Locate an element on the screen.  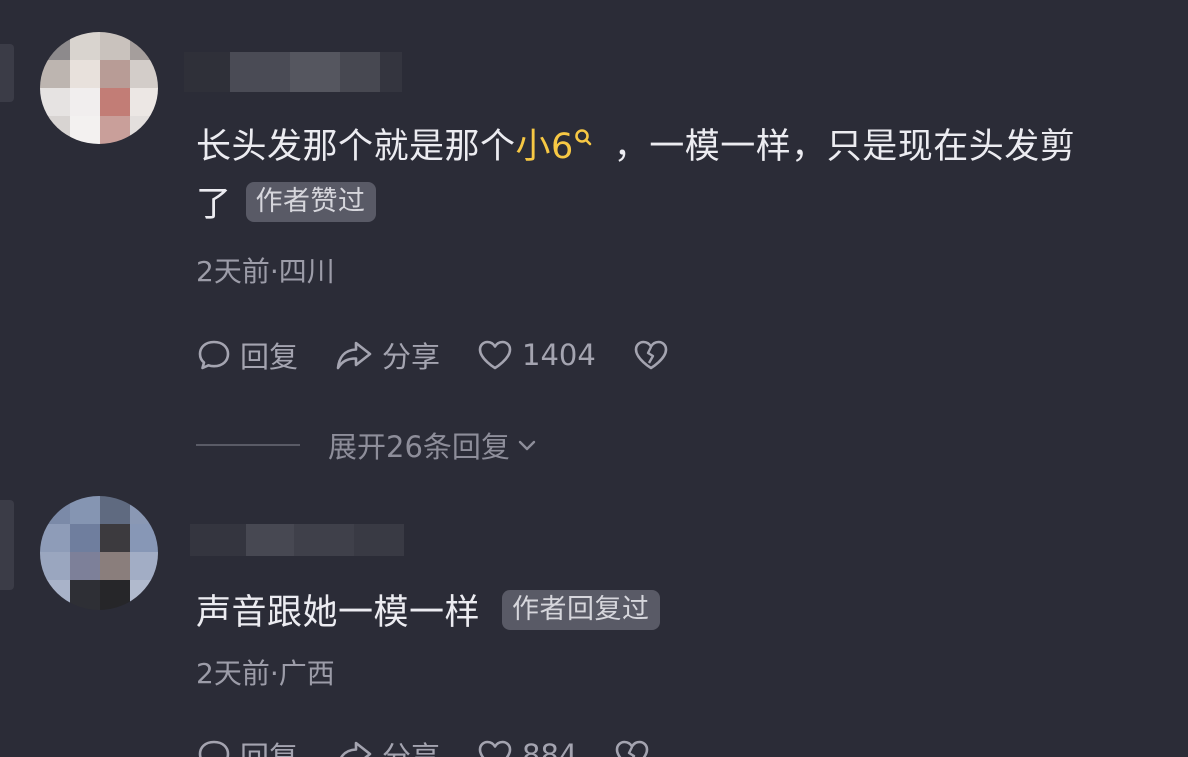
keyword-link: 小6 is located at coordinates (545, 147).